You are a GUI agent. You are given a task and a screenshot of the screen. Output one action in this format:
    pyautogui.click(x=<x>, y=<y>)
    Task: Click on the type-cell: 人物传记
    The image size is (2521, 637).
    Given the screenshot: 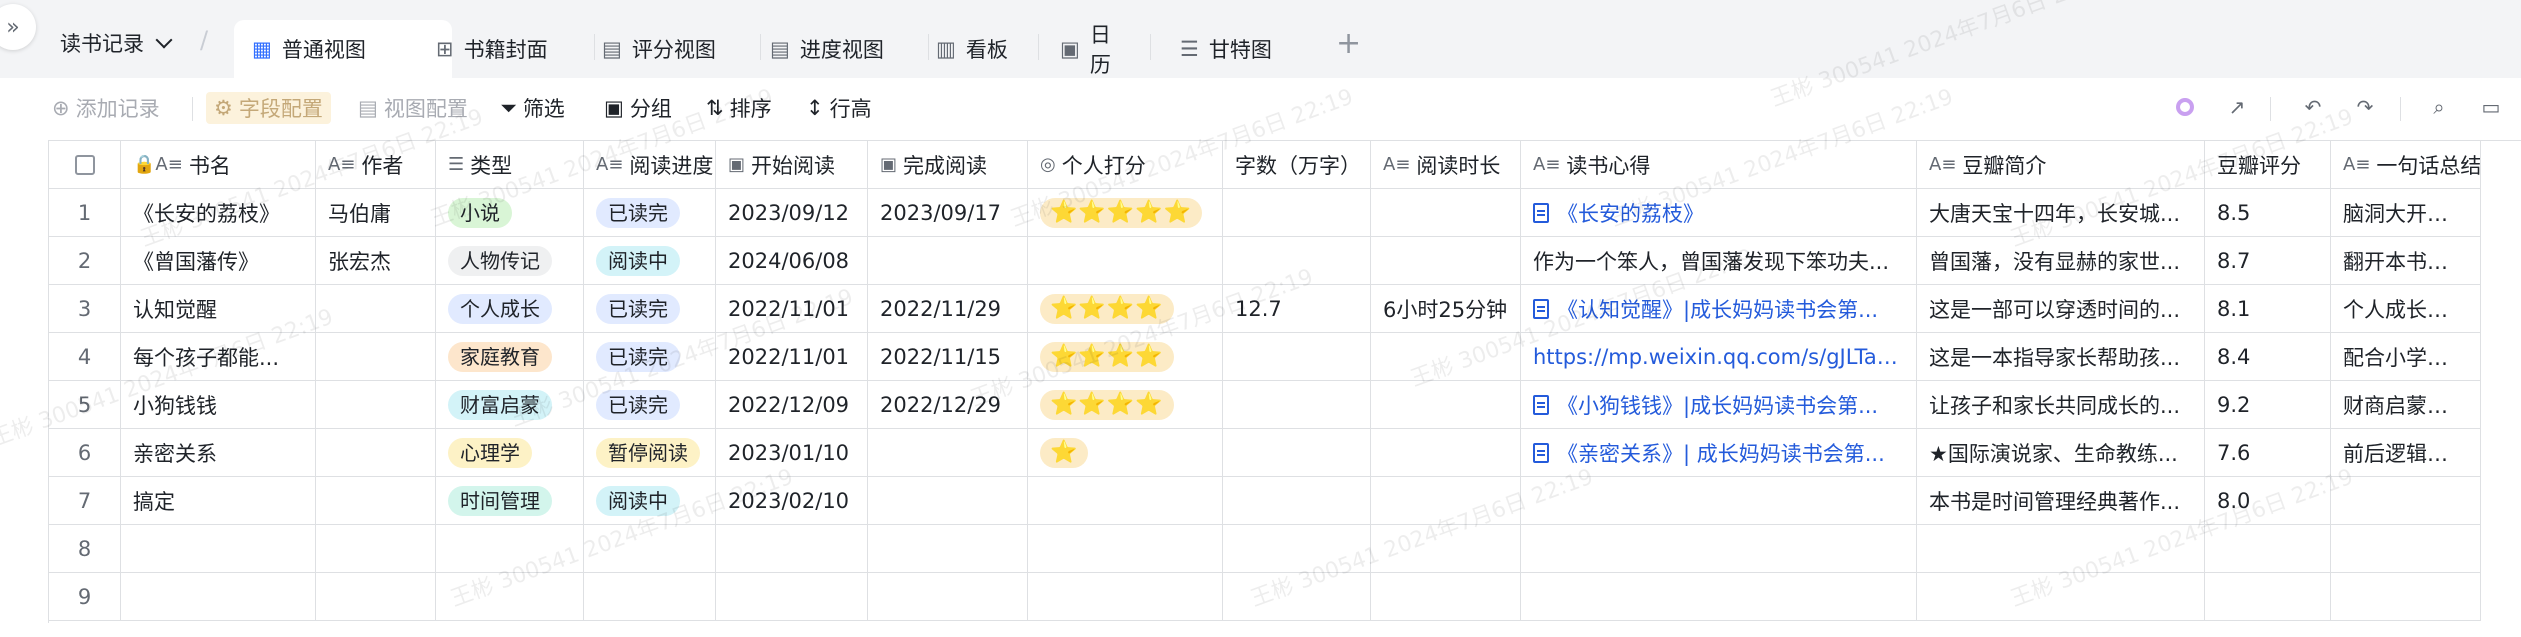 What is the action you would take?
    pyautogui.click(x=510, y=261)
    